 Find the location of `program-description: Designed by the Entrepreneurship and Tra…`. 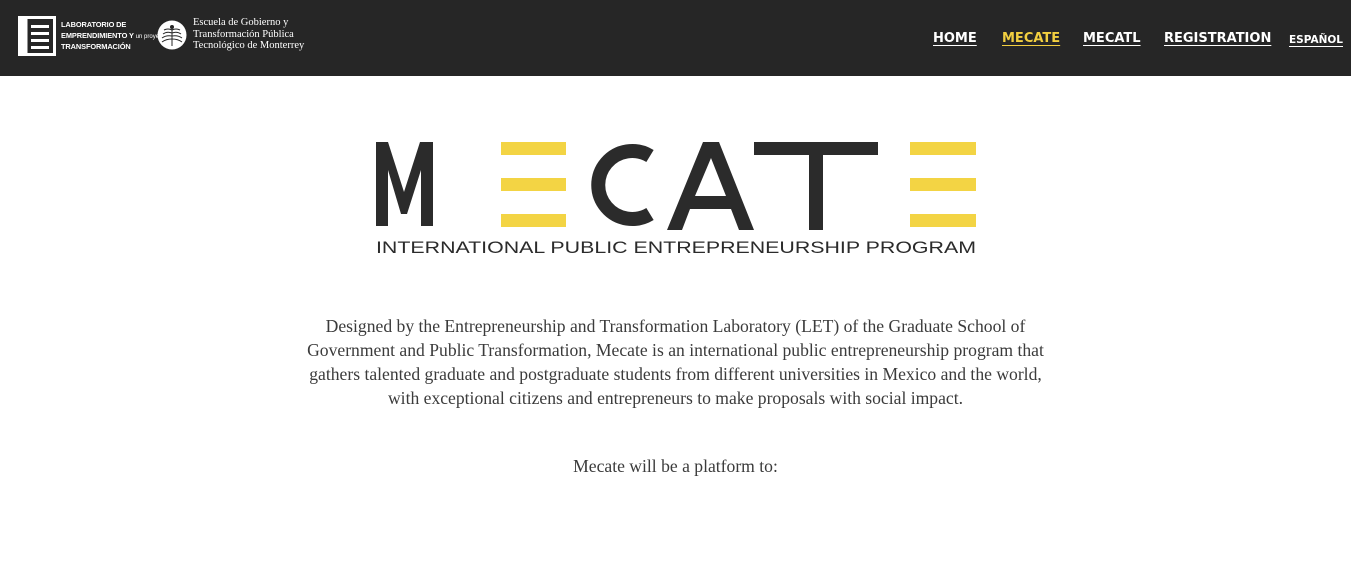

program-description: Designed by the Entrepreneurship and Tra… is located at coordinates (675, 362).